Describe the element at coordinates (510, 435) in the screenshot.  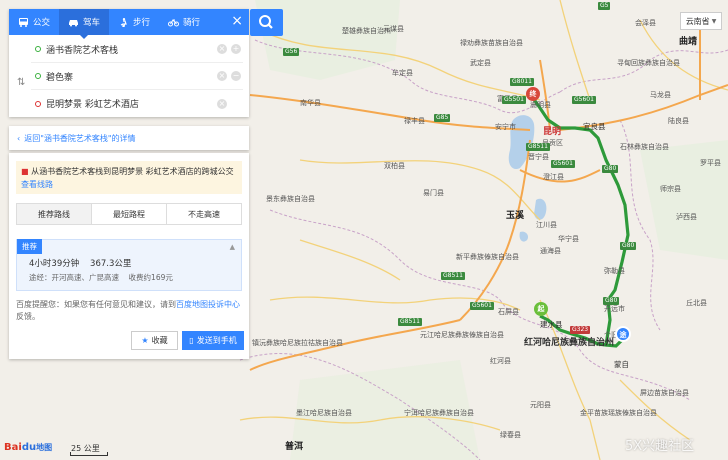
I see `map-label-county: 绿春县` at that location.